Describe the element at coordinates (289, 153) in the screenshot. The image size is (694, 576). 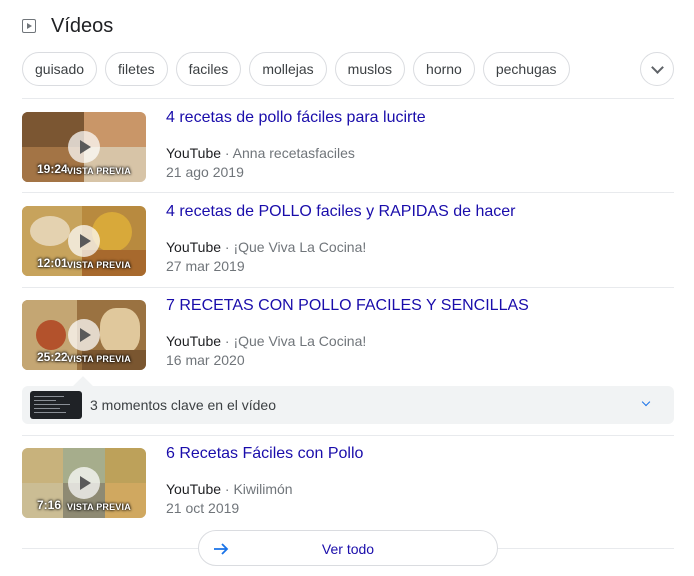
I see `video-channel: · Anna recetasfaciles` at that location.